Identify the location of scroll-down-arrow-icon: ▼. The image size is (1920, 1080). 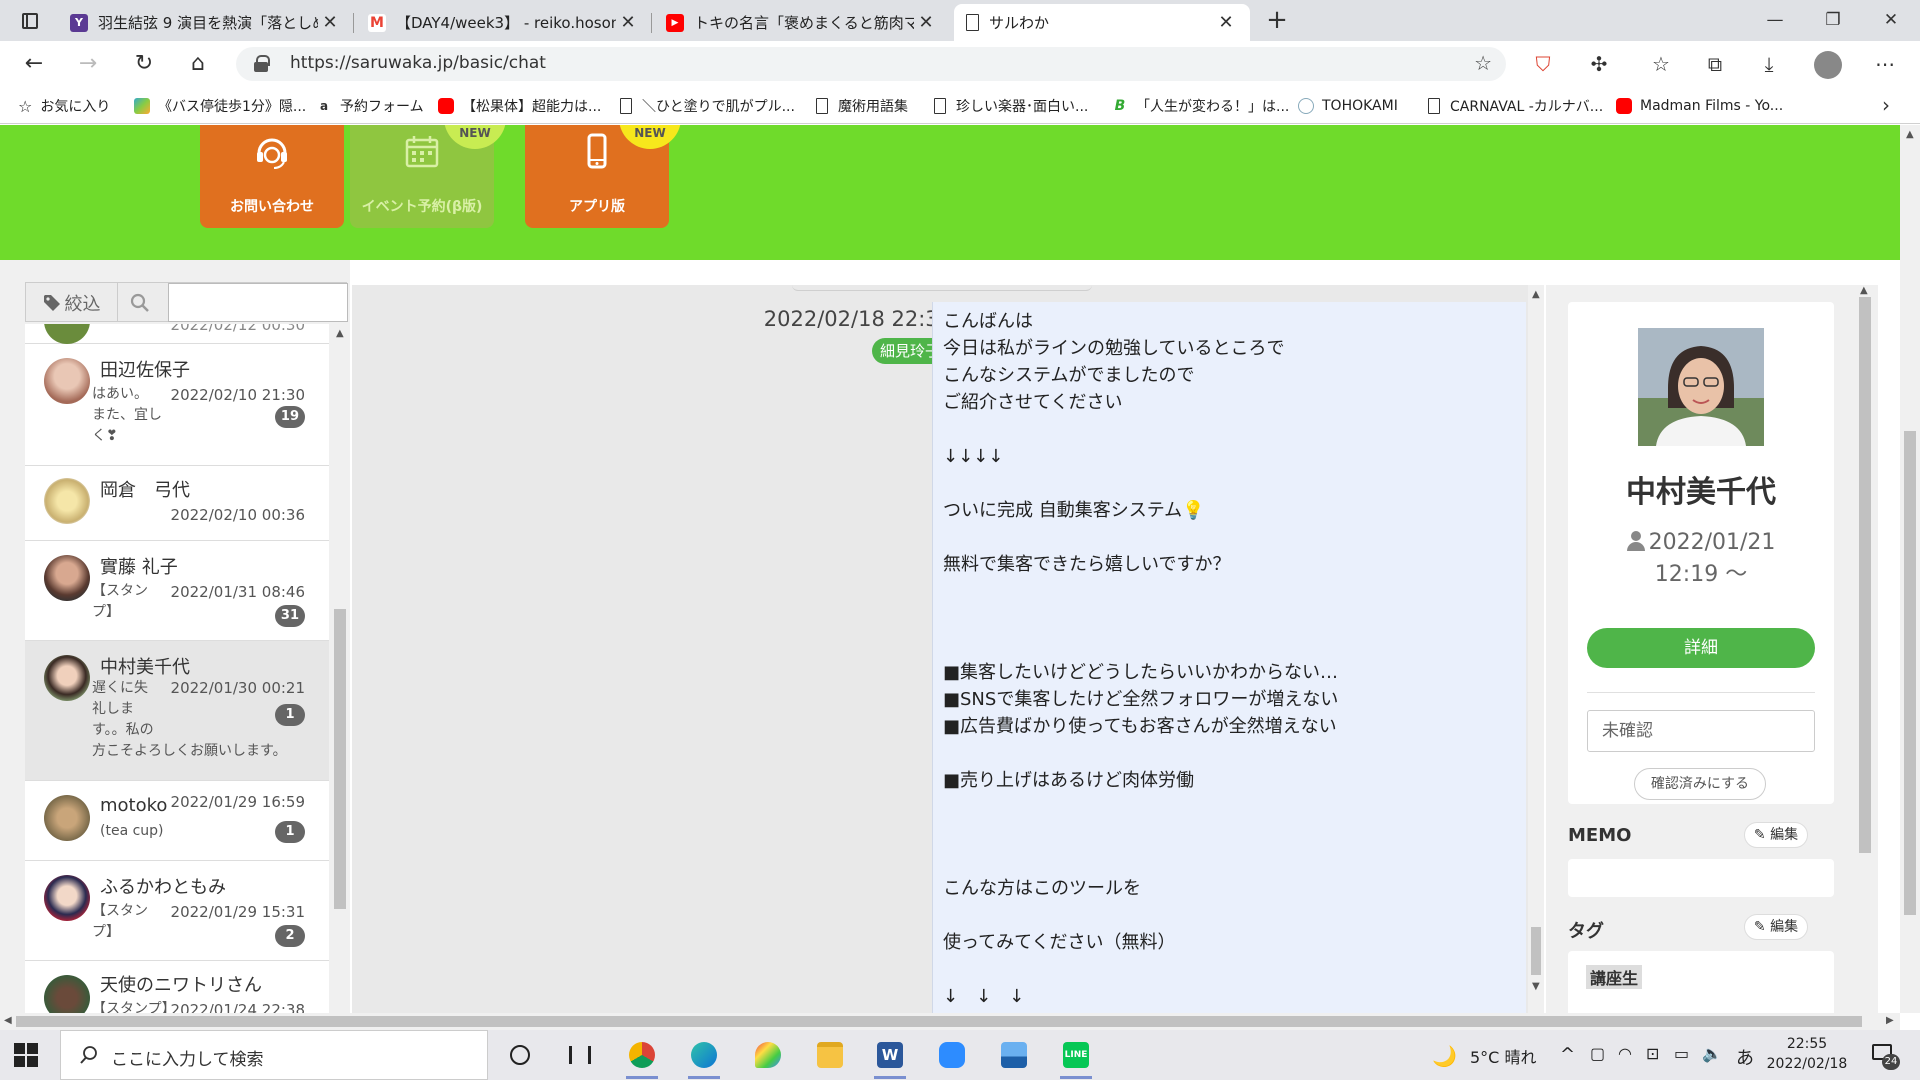
(1536, 986).